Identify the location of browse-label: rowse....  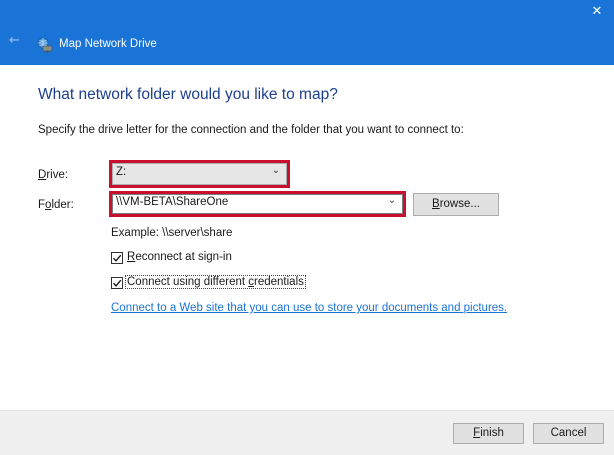
(459, 204).